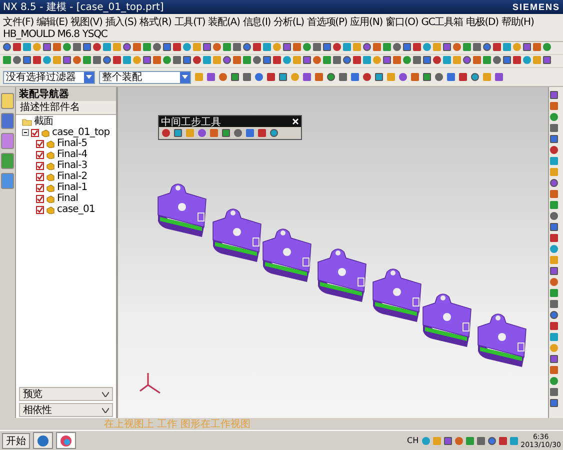 The height and width of the screenshot is (450, 563). Describe the element at coordinates (81, 132) in the screenshot. I see `tree-item: case_01_top` at that location.